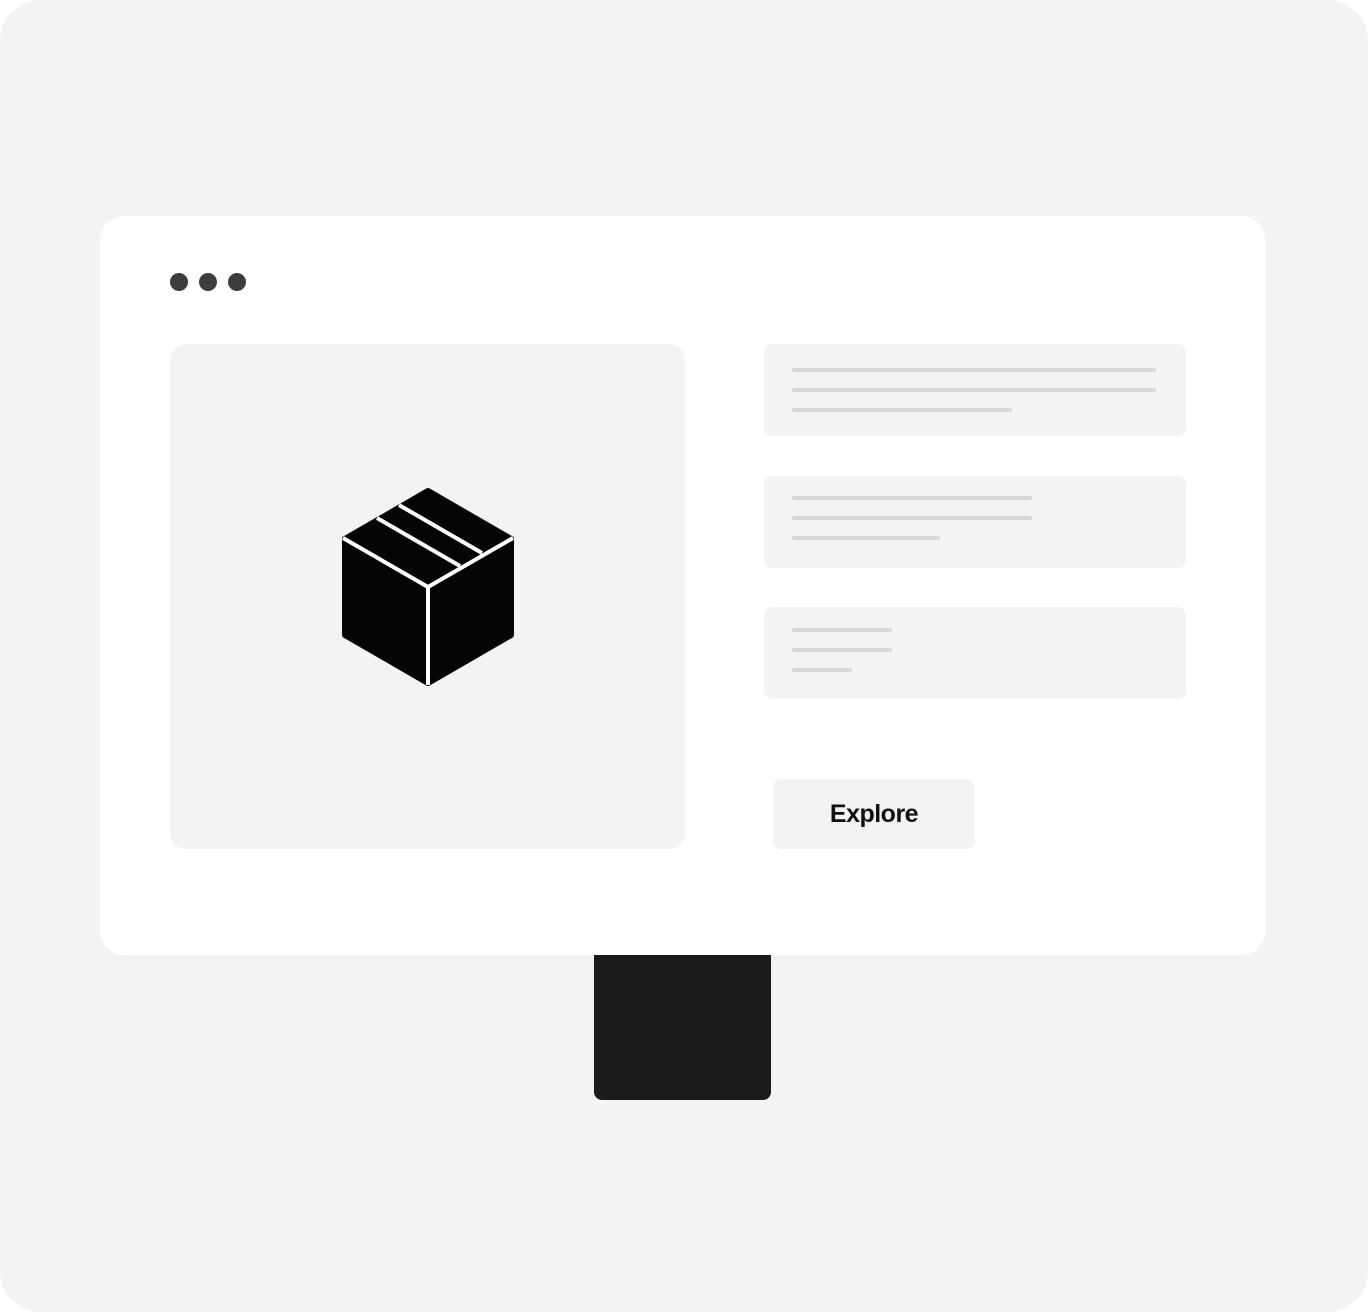 The image size is (1368, 1312). I want to click on explore-button: Explore, so click(874, 814).